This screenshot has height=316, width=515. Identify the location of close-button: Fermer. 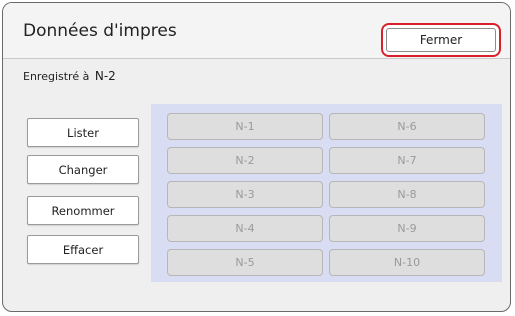
(441, 40).